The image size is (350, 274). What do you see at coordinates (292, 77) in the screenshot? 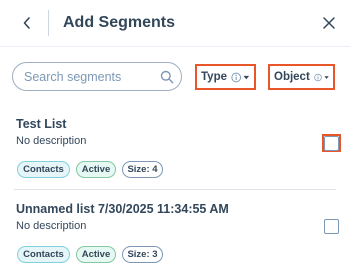
I see `object-filter-label: Object` at bounding box center [292, 77].